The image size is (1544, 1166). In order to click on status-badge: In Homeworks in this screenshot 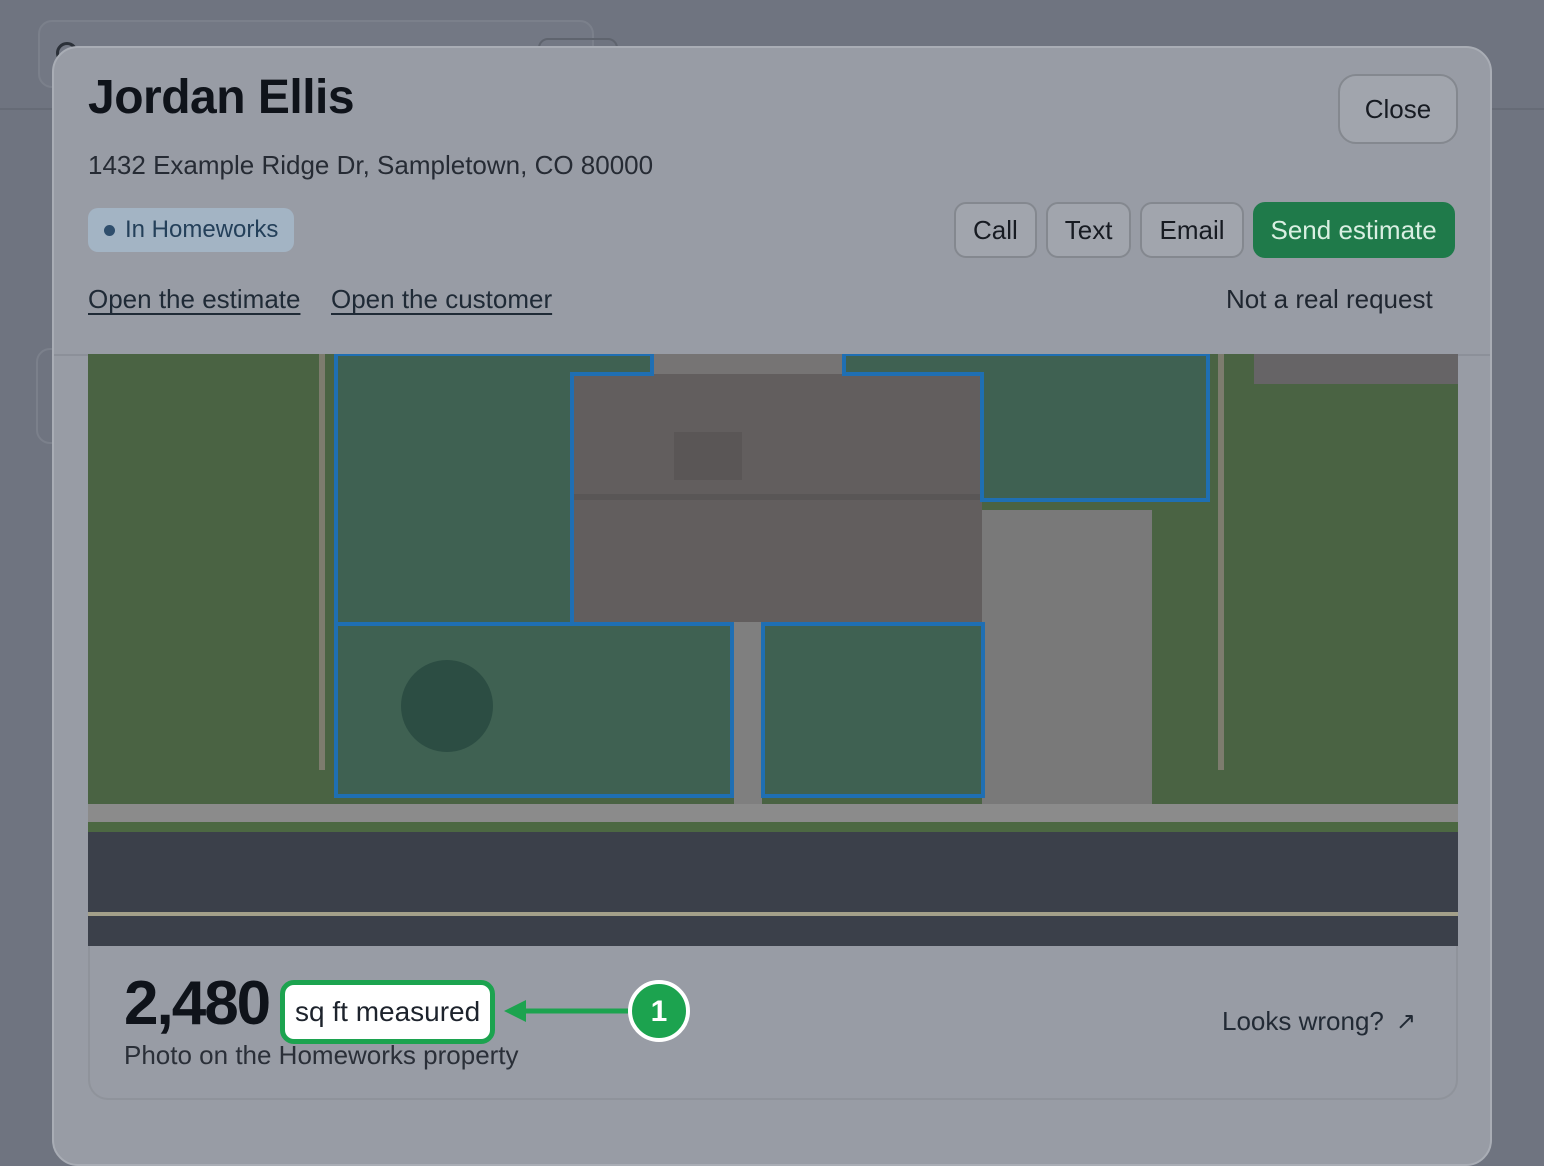, I will do `click(191, 230)`.